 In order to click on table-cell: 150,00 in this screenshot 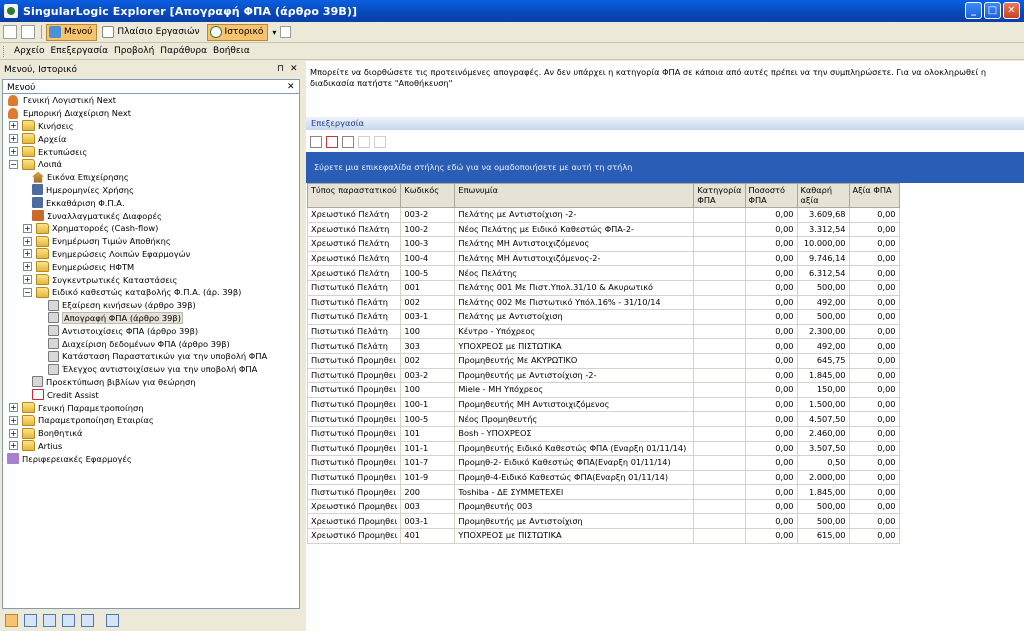, I will do `click(823, 390)`.